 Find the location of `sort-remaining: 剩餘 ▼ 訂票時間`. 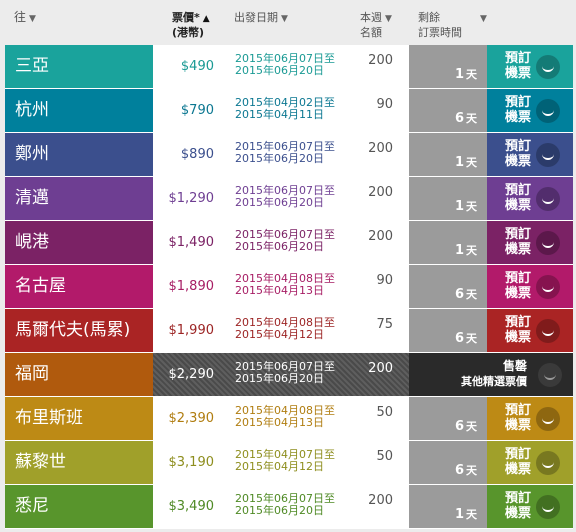

sort-remaining: 剩餘 ▼ 訂票時間 is located at coordinates (452, 25).